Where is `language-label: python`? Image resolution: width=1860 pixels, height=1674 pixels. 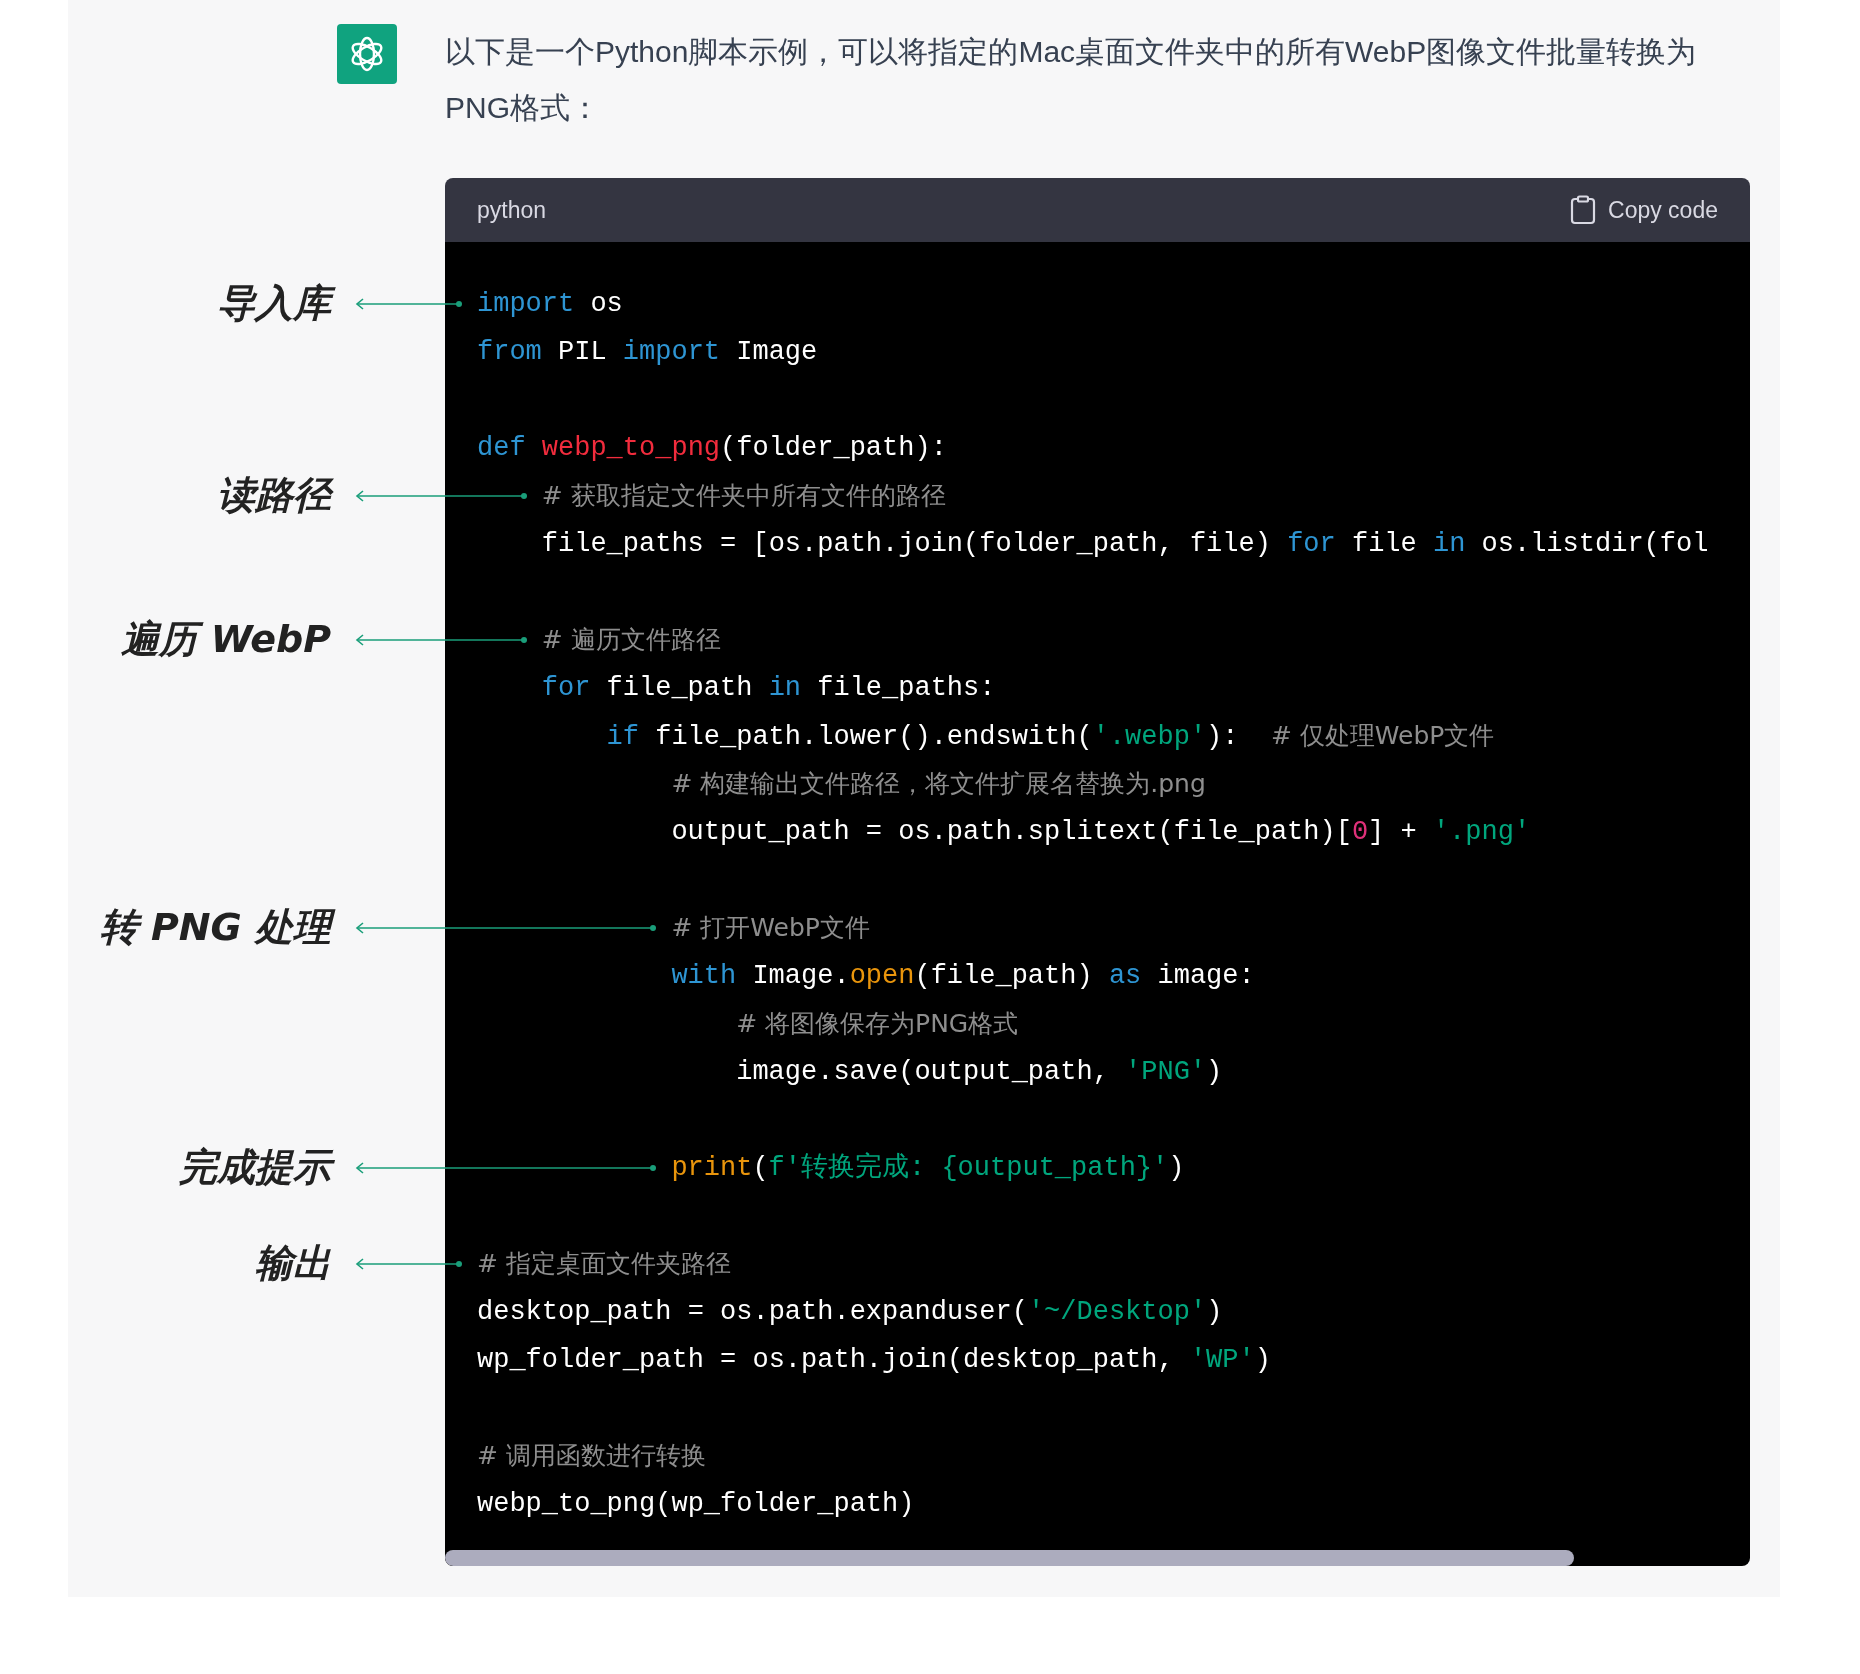 language-label: python is located at coordinates (512, 210).